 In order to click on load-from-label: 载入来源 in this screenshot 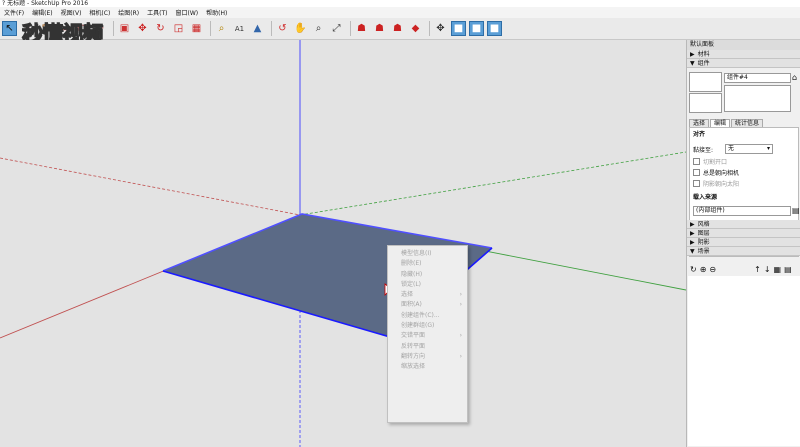, I will do `click(705, 197)`.